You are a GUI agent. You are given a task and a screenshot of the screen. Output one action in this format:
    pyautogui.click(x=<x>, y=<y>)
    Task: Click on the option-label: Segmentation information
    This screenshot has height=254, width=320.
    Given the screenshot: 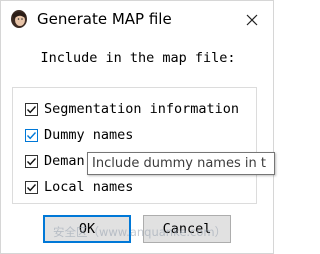 What is the action you would take?
    pyautogui.click(x=142, y=109)
    